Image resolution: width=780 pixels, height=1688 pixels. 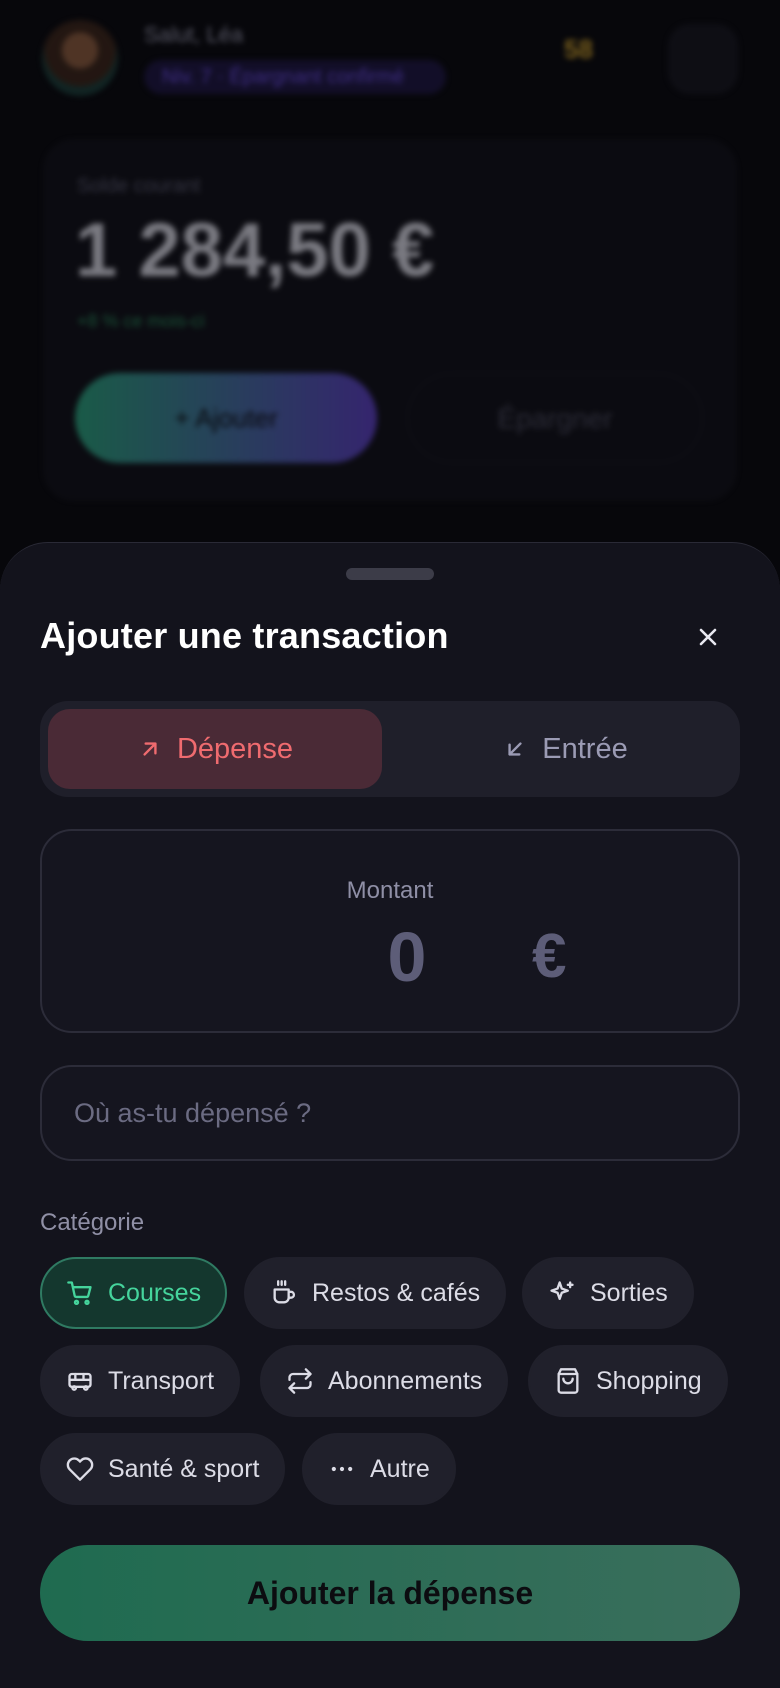 I want to click on heart-icon, so click(x=80, y=1469).